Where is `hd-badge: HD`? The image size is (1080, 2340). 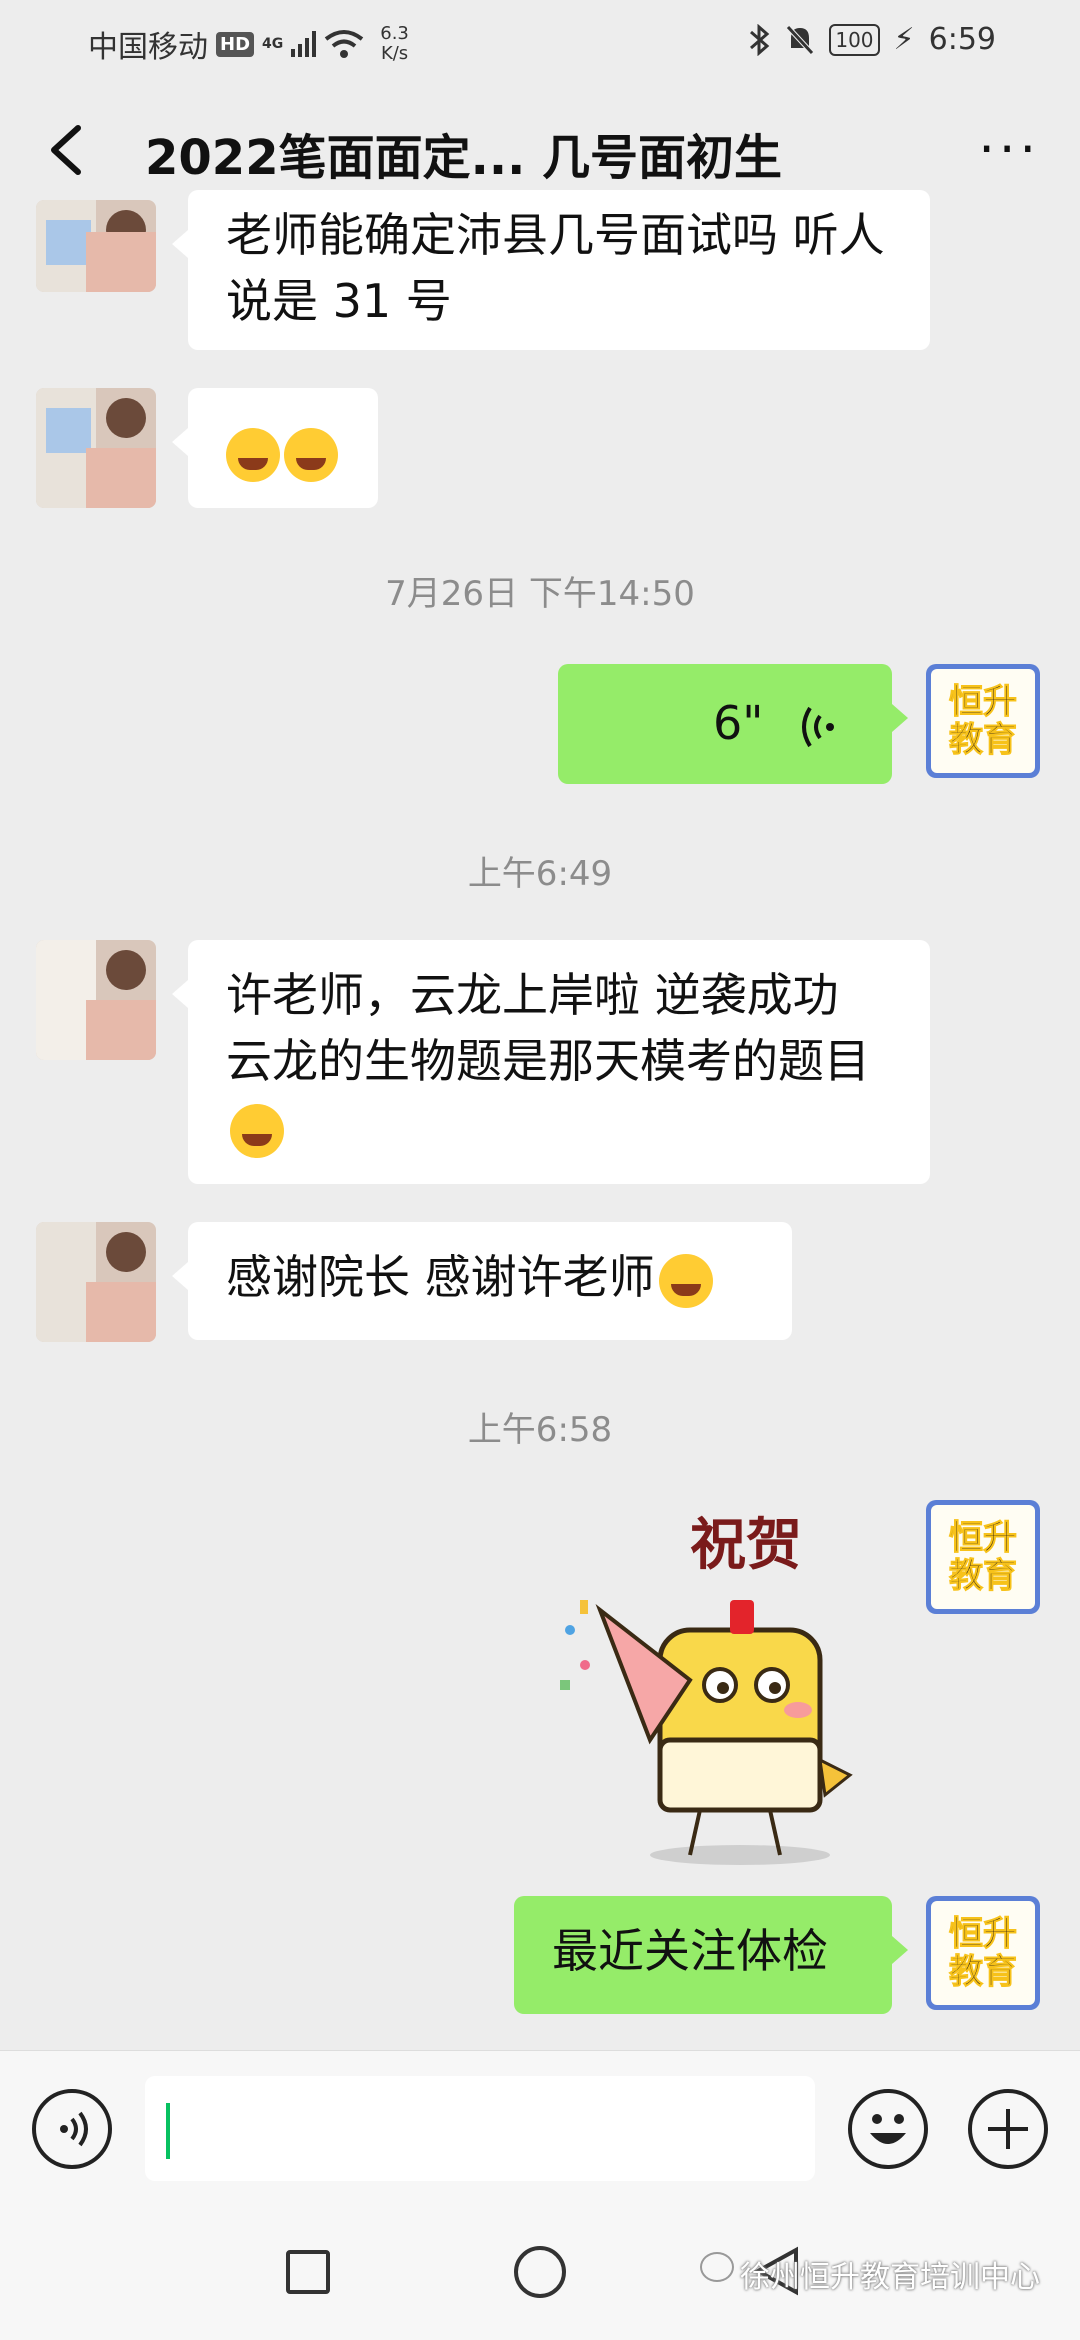 hd-badge: HD is located at coordinates (235, 44).